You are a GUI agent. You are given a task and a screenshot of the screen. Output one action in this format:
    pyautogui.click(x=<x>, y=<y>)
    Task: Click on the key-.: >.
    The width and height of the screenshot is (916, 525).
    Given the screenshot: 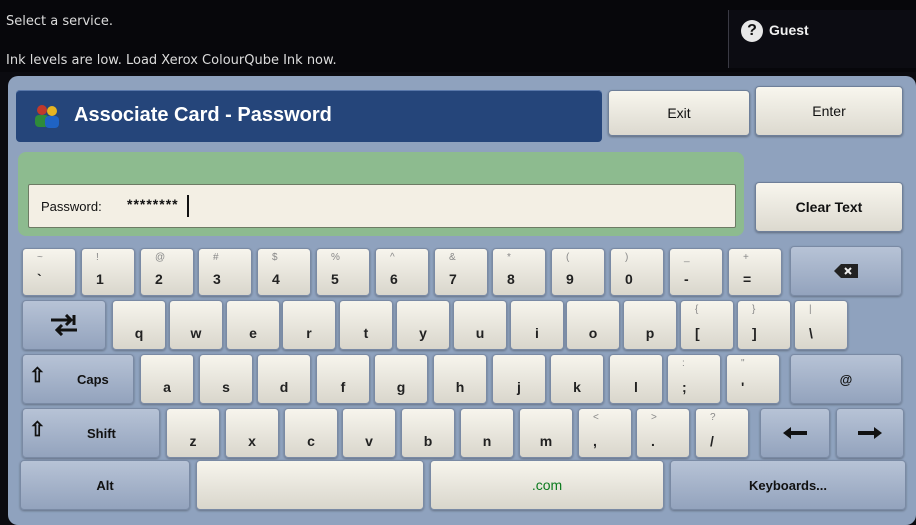 What is the action you would take?
    pyautogui.click(x=663, y=433)
    